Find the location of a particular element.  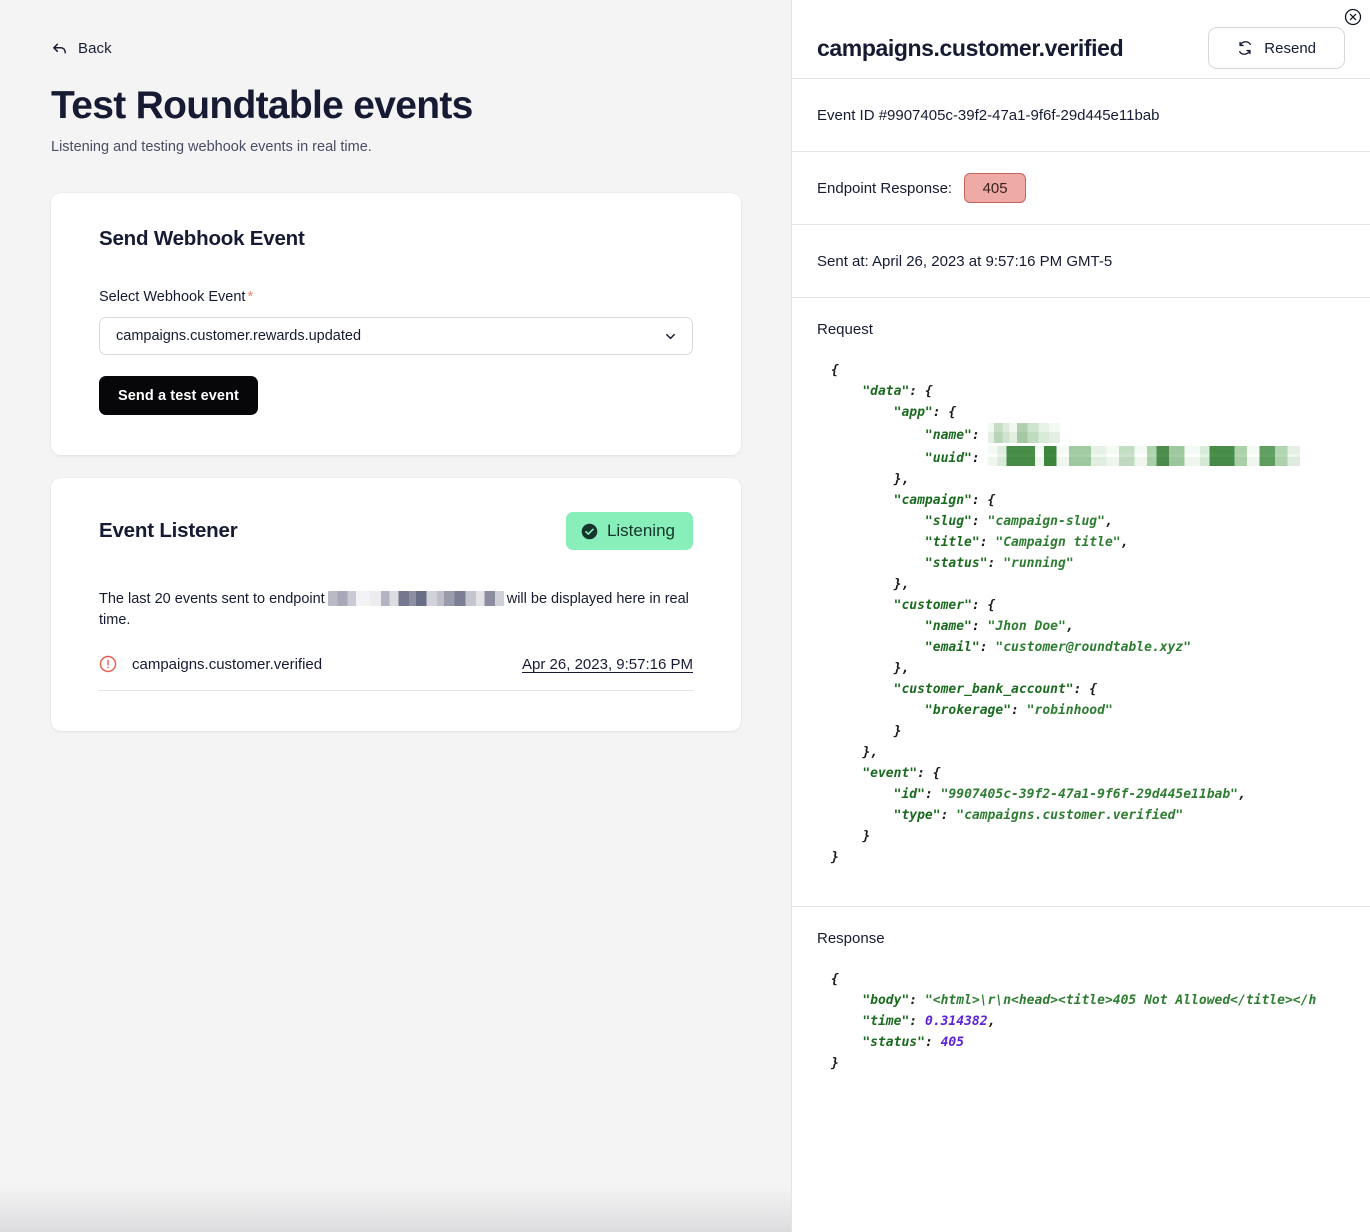

close-icon is located at coordinates (1353, 17).